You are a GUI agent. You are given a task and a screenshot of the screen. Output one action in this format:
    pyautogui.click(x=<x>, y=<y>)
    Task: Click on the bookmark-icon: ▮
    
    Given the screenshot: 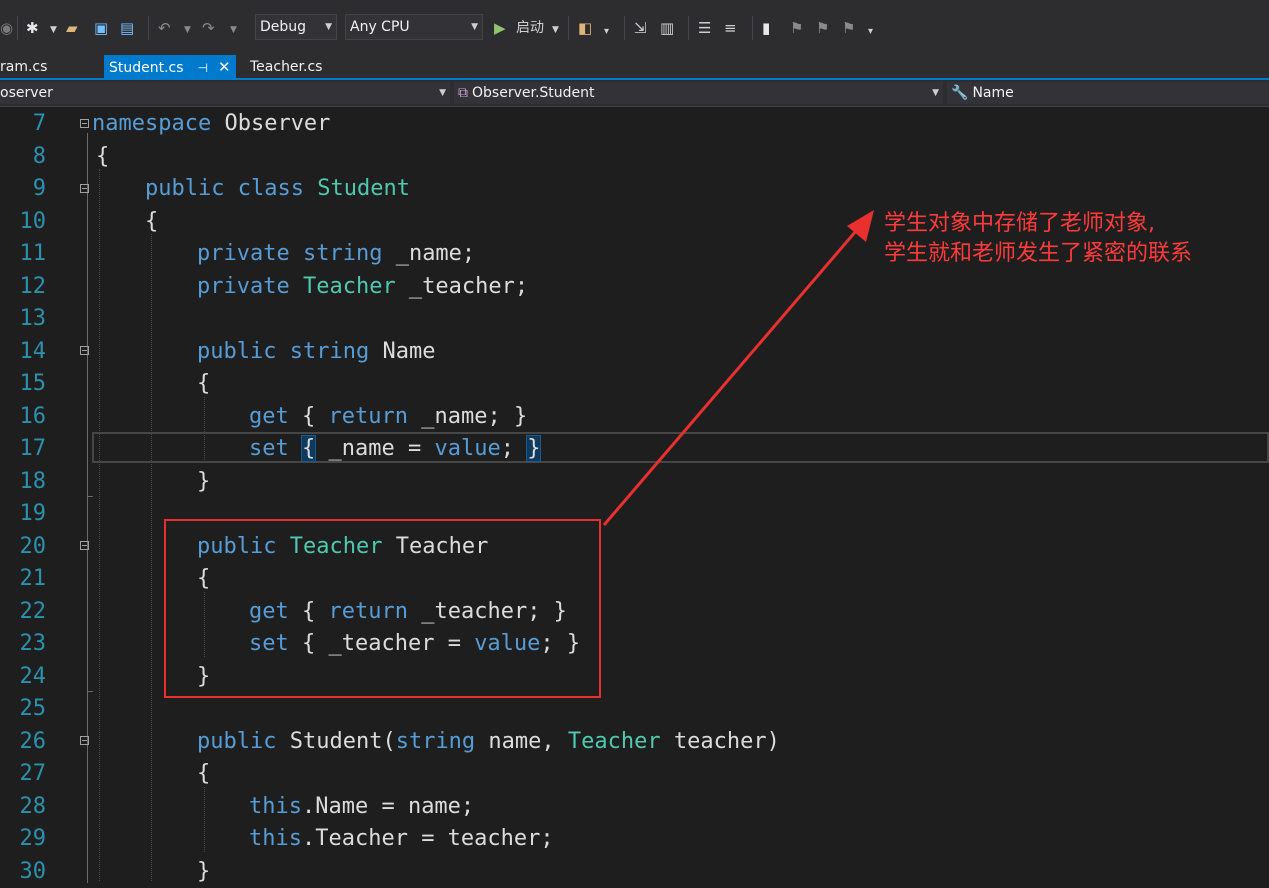 What is the action you would take?
    pyautogui.click(x=766, y=28)
    